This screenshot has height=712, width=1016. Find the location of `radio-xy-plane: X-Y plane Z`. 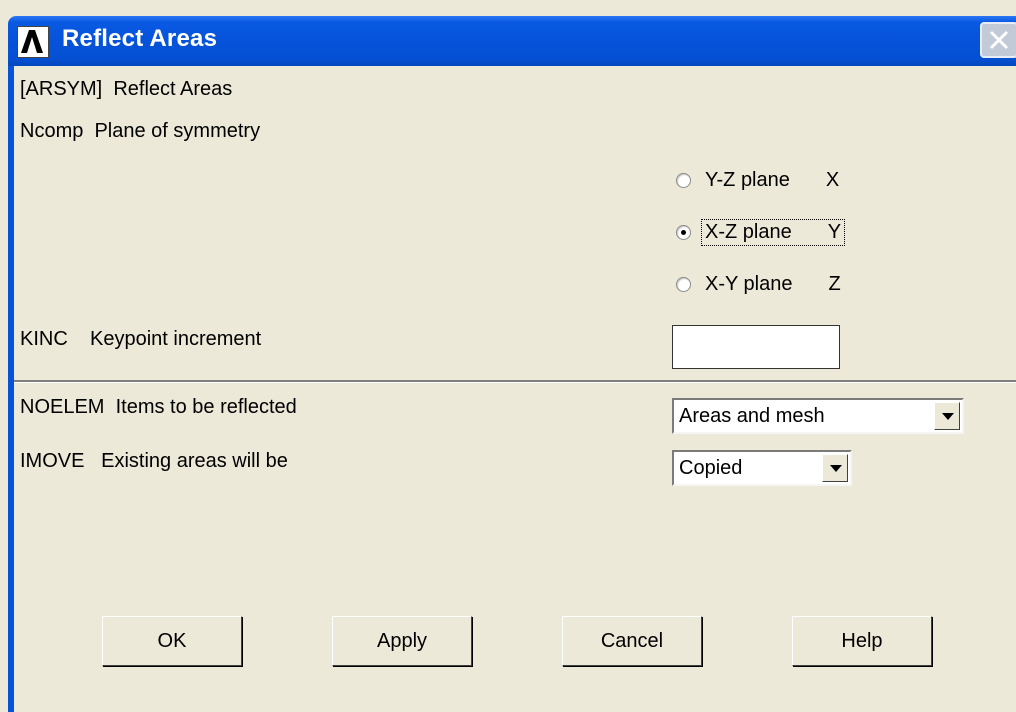

radio-xy-plane: X-Y plane Z is located at coordinates (758, 284).